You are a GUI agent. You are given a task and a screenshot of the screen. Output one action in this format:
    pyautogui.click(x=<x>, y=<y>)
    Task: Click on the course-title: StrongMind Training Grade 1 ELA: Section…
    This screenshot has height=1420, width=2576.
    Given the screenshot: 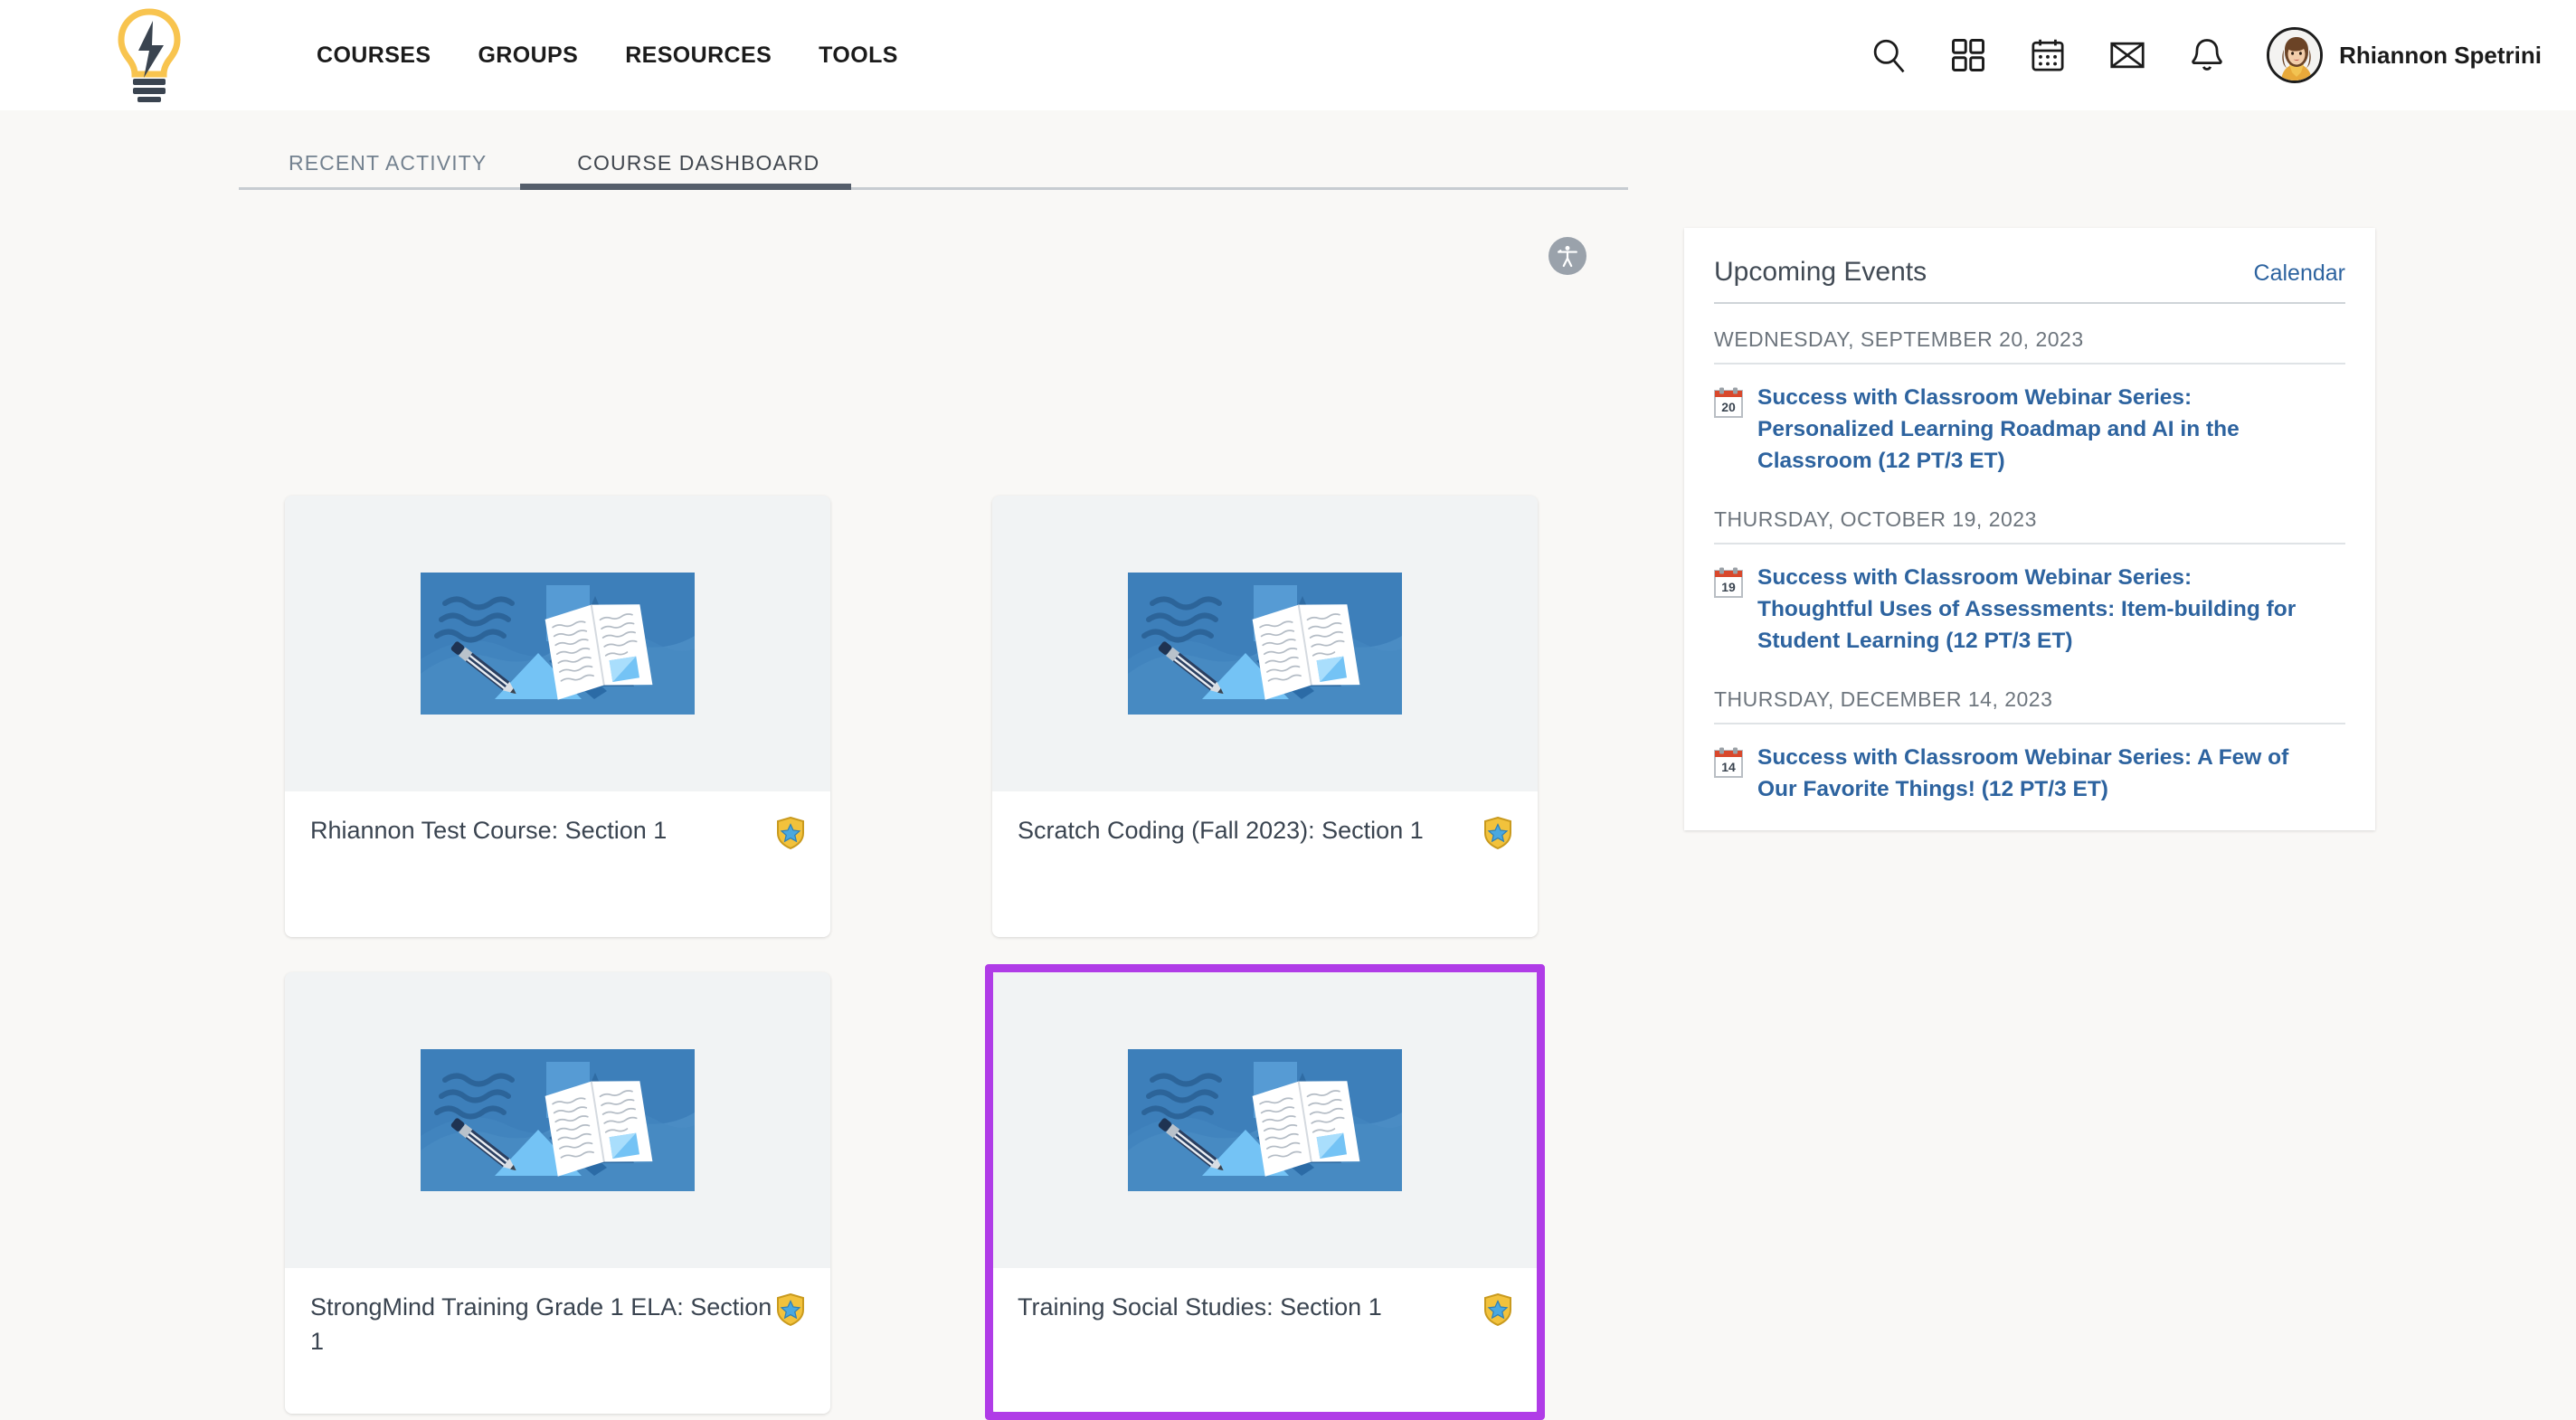 What is the action you would take?
    pyautogui.click(x=543, y=1324)
    